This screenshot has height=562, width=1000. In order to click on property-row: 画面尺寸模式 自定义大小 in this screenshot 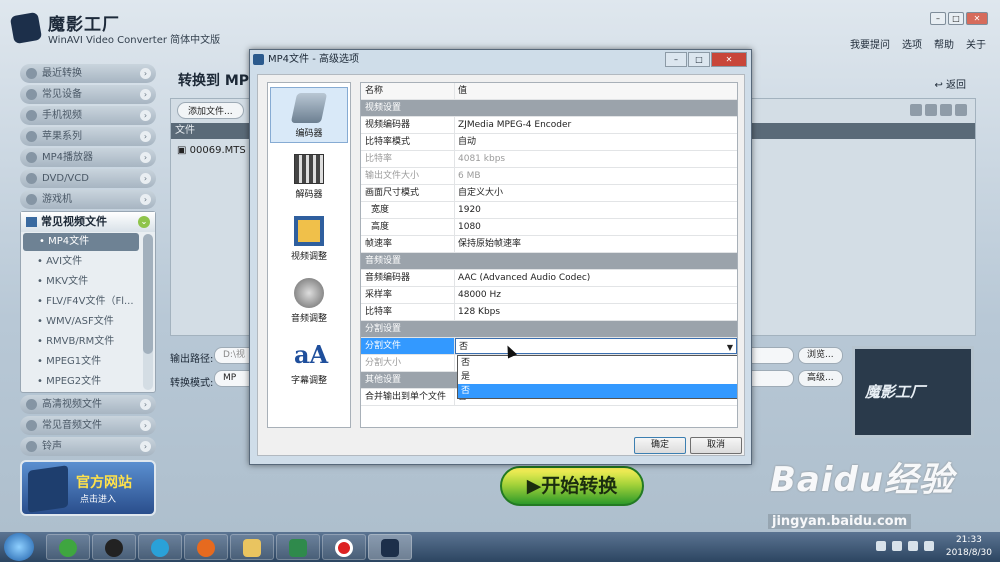, I will do `click(549, 193)`.